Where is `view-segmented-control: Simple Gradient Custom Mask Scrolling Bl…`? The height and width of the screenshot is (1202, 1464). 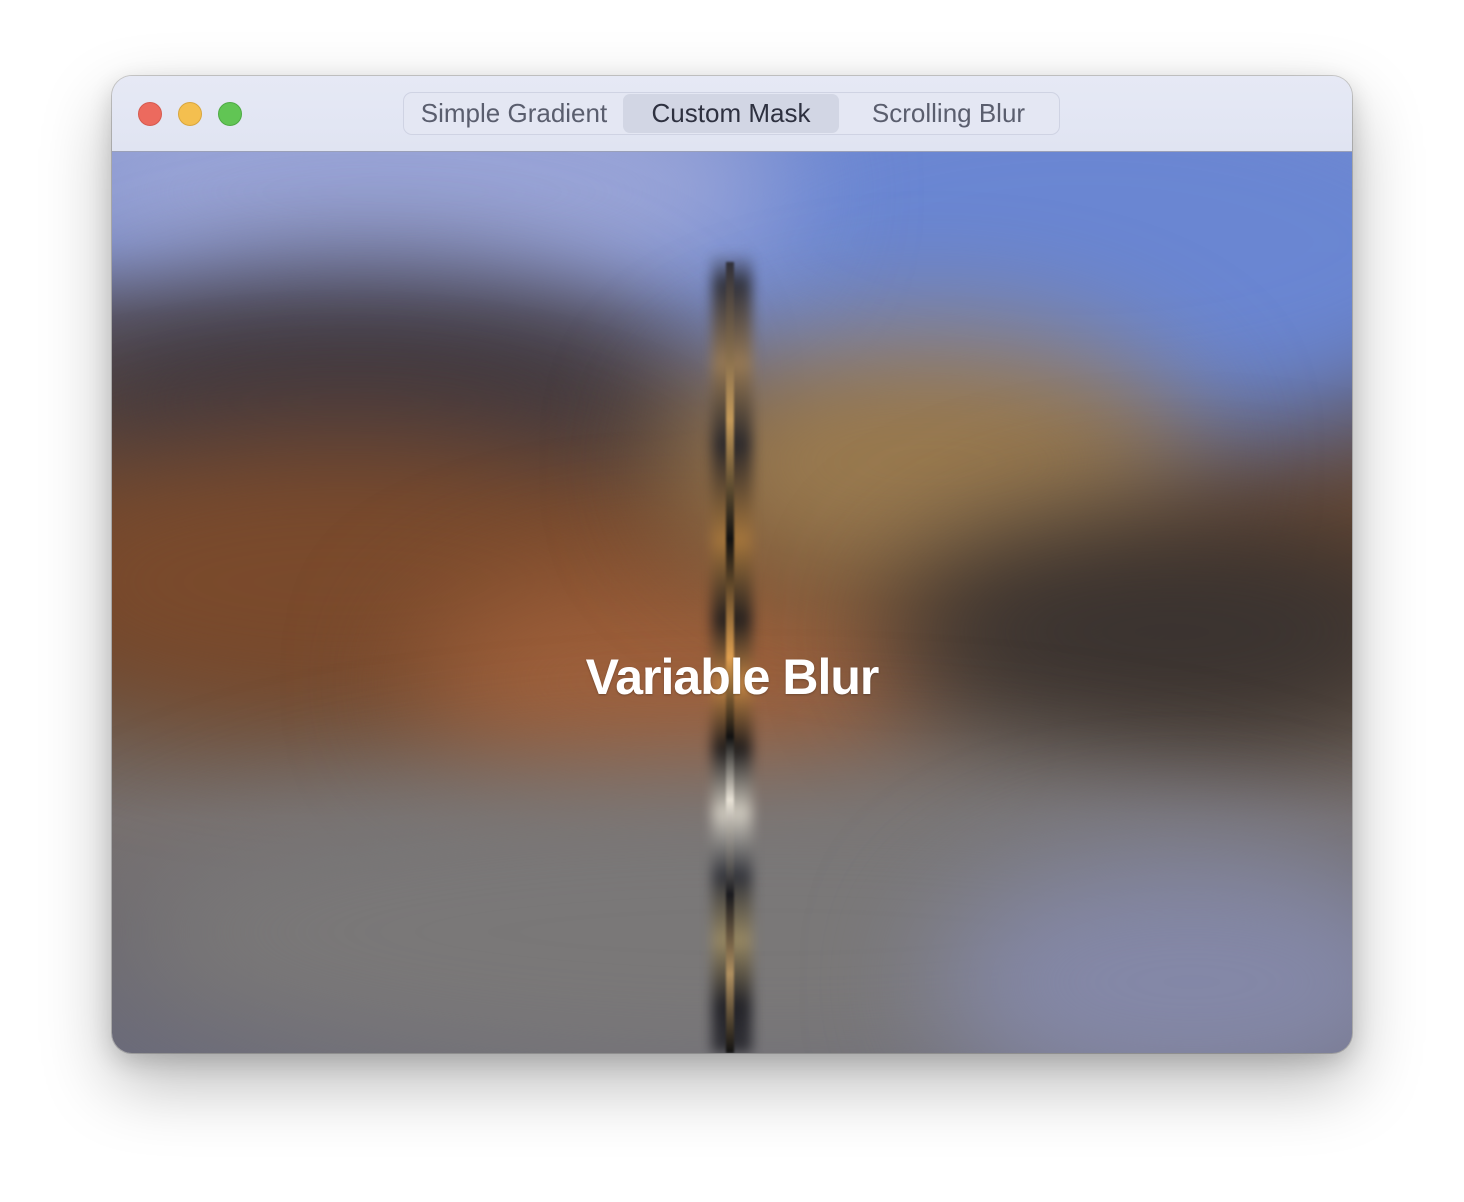 view-segmented-control: Simple Gradient Custom Mask Scrolling Bl… is located at coordinates (731, 113).